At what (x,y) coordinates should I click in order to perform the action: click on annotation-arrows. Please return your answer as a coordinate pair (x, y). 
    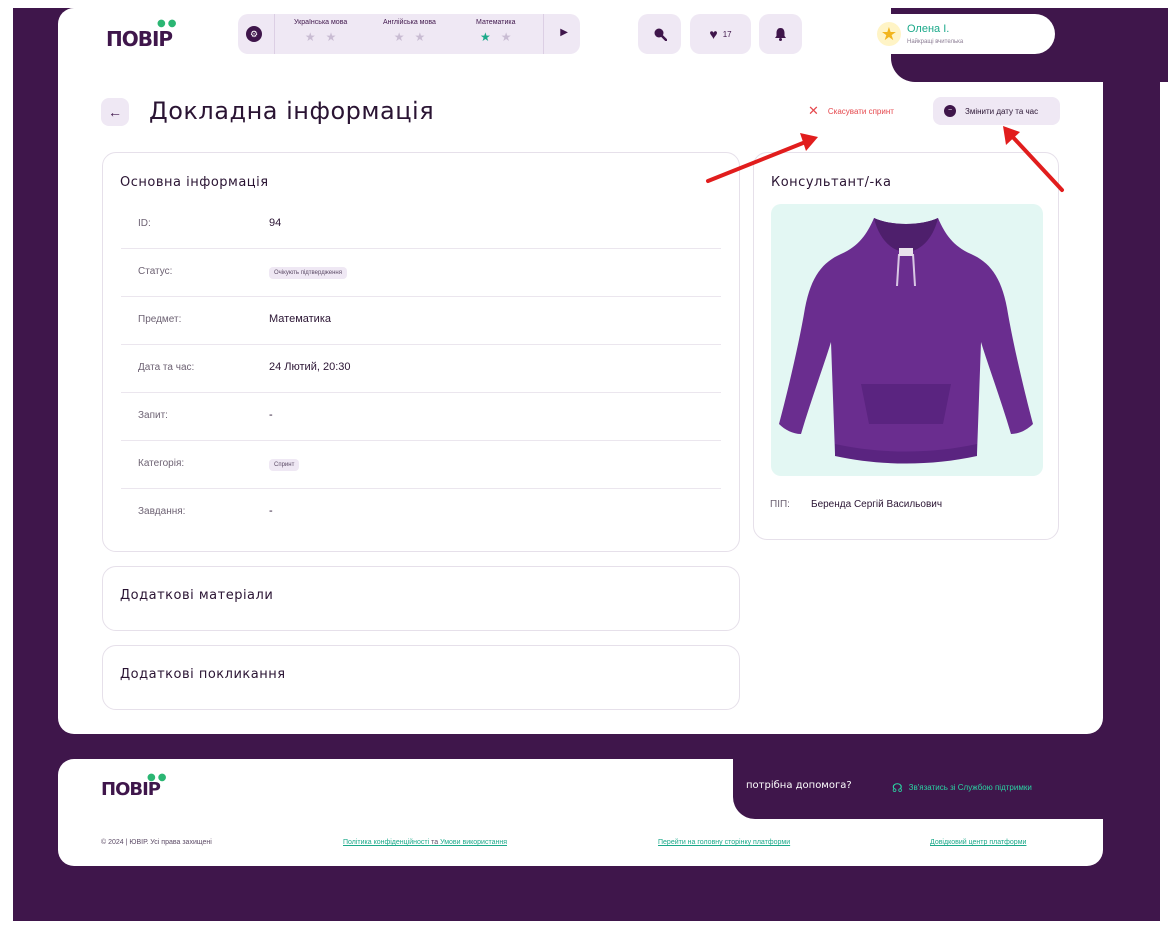
    Looking at the image, I should click on (885, 159).